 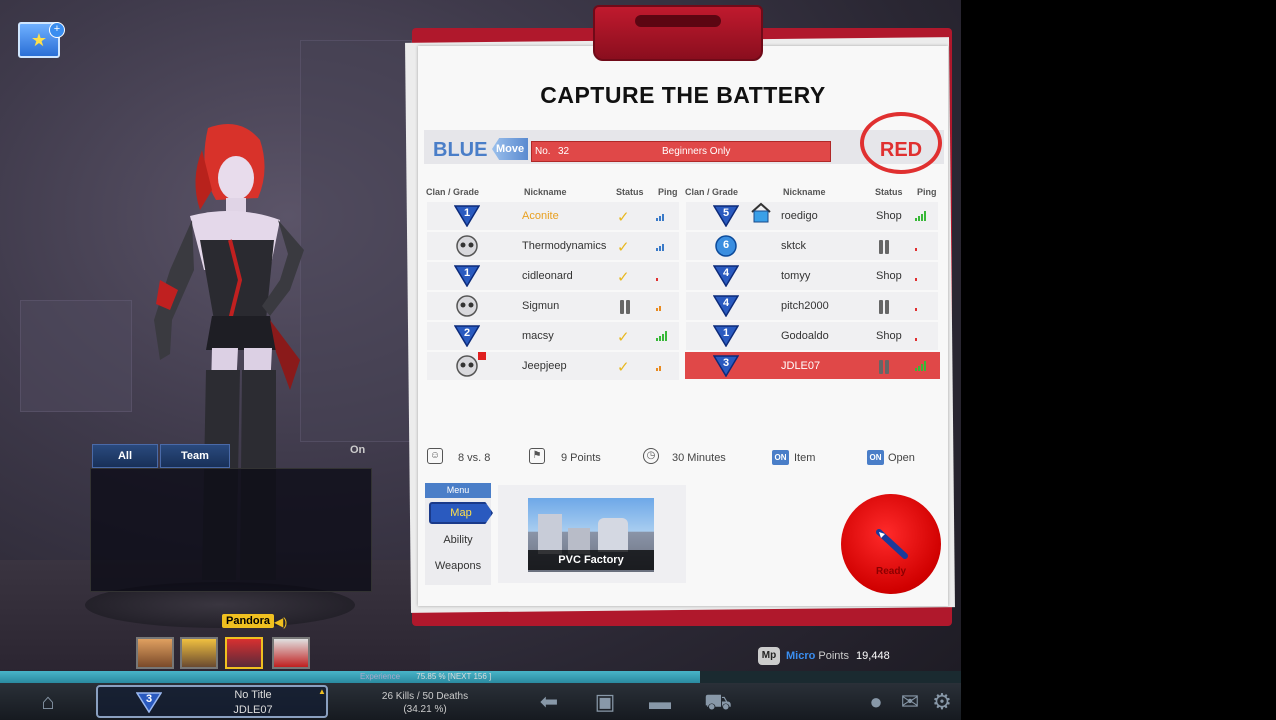 What do you see at coordinates (660, 702) in the screenshot?
I see `folder-icon: ▬` at bounding box center [660, 702].